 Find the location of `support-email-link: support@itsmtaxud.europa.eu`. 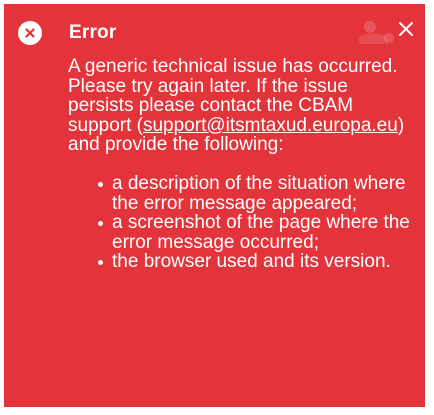

support-email-link: support@itsmtaxud.europa.eu is located at coordinates (270, 125).